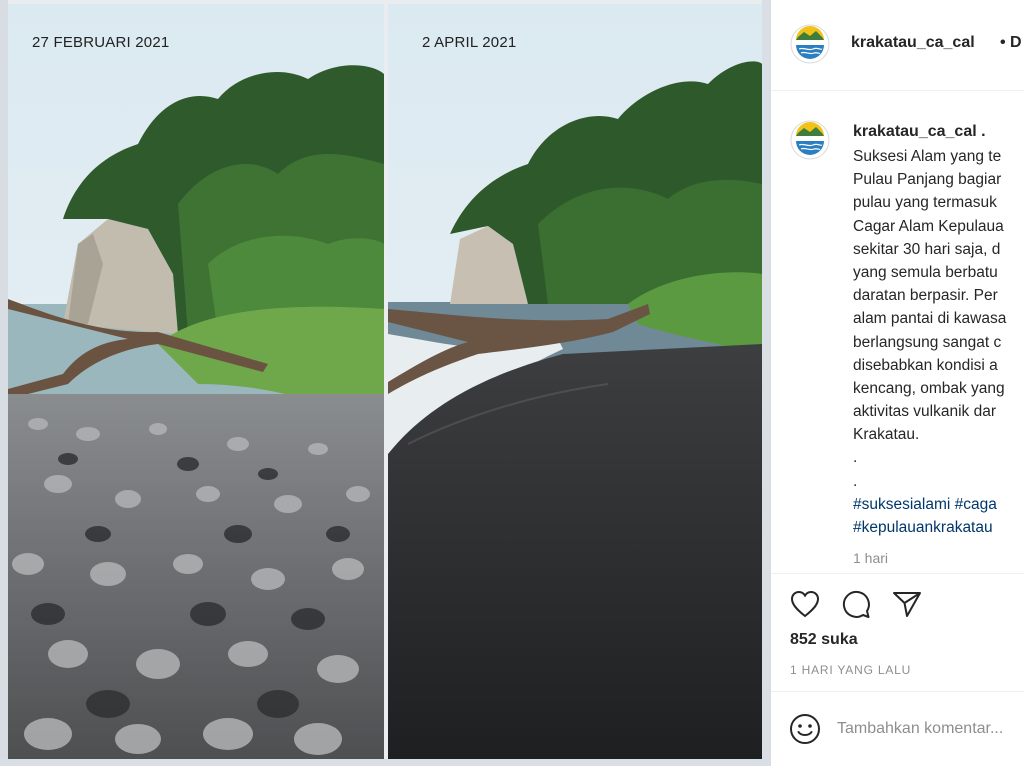 This screenshot has width=1024, height=766. Describe the element at coordinates (766, 383) in the screenshot. I see `media-frame-right` at that location.